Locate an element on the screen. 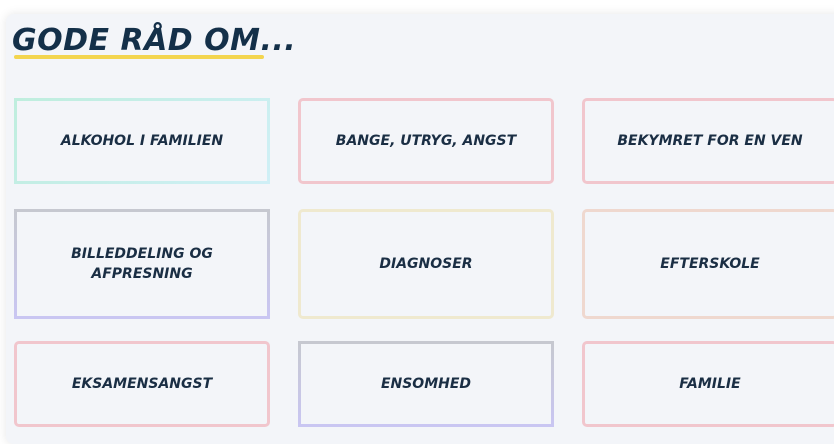 The image size is (834, 444). topic-card-diagnoser: DIAGNOSER is located at coordinates (426, 264).